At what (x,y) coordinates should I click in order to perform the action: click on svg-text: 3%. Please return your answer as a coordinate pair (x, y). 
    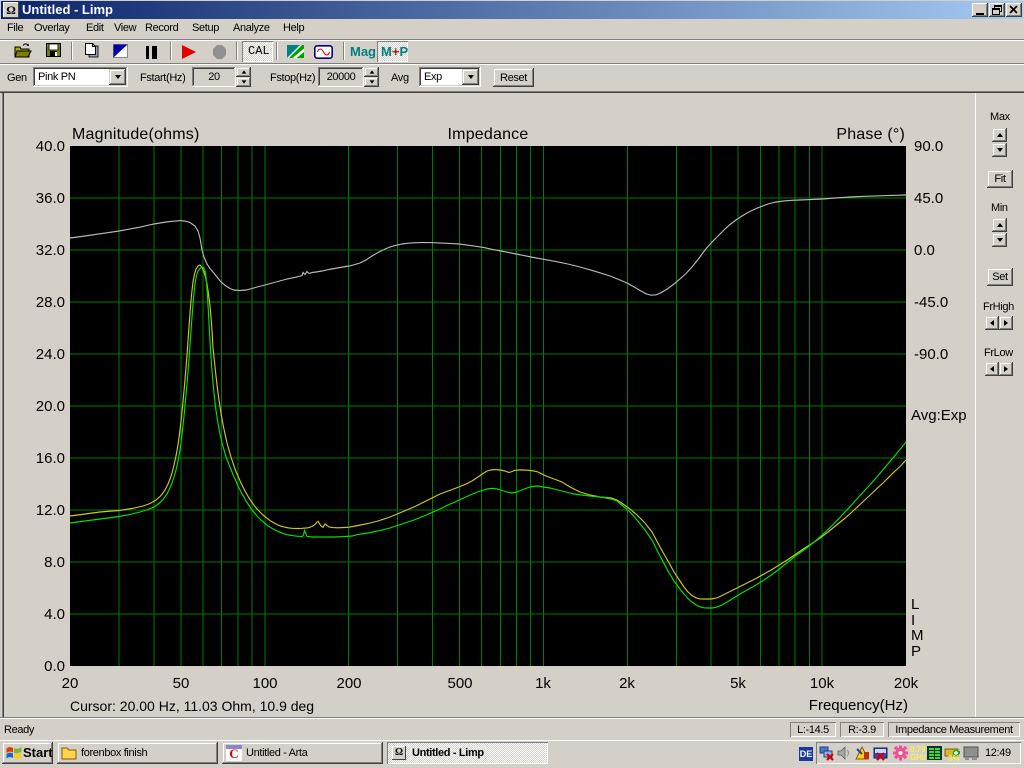
    Looking at the image, I should click on (954, 758).